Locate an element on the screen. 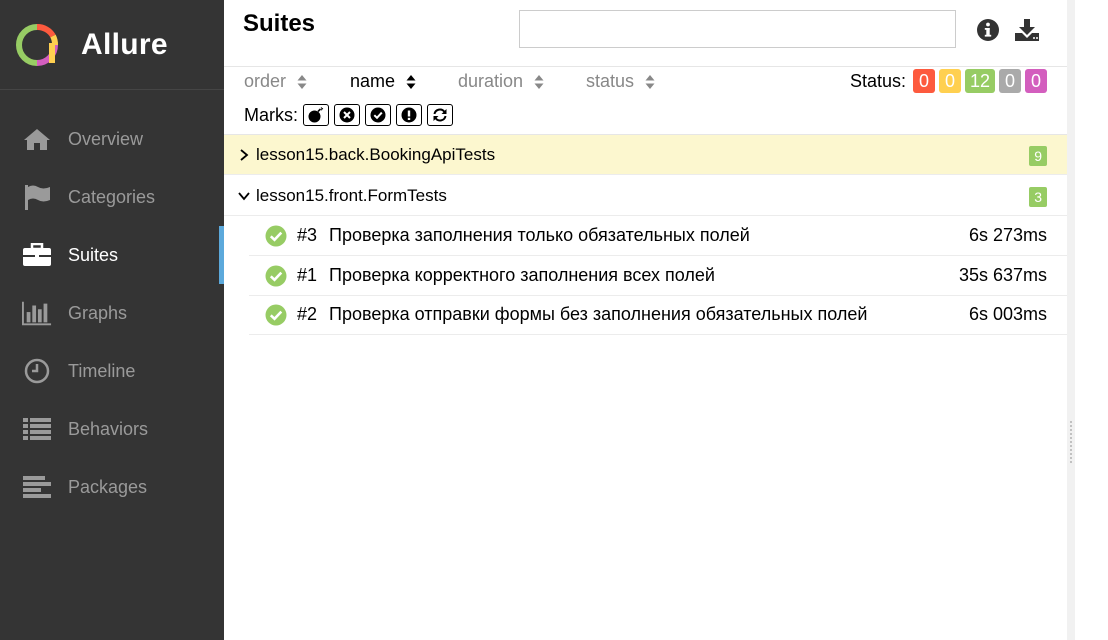  test-duration: 35s 637ms is located at coordinates (1002, 275).